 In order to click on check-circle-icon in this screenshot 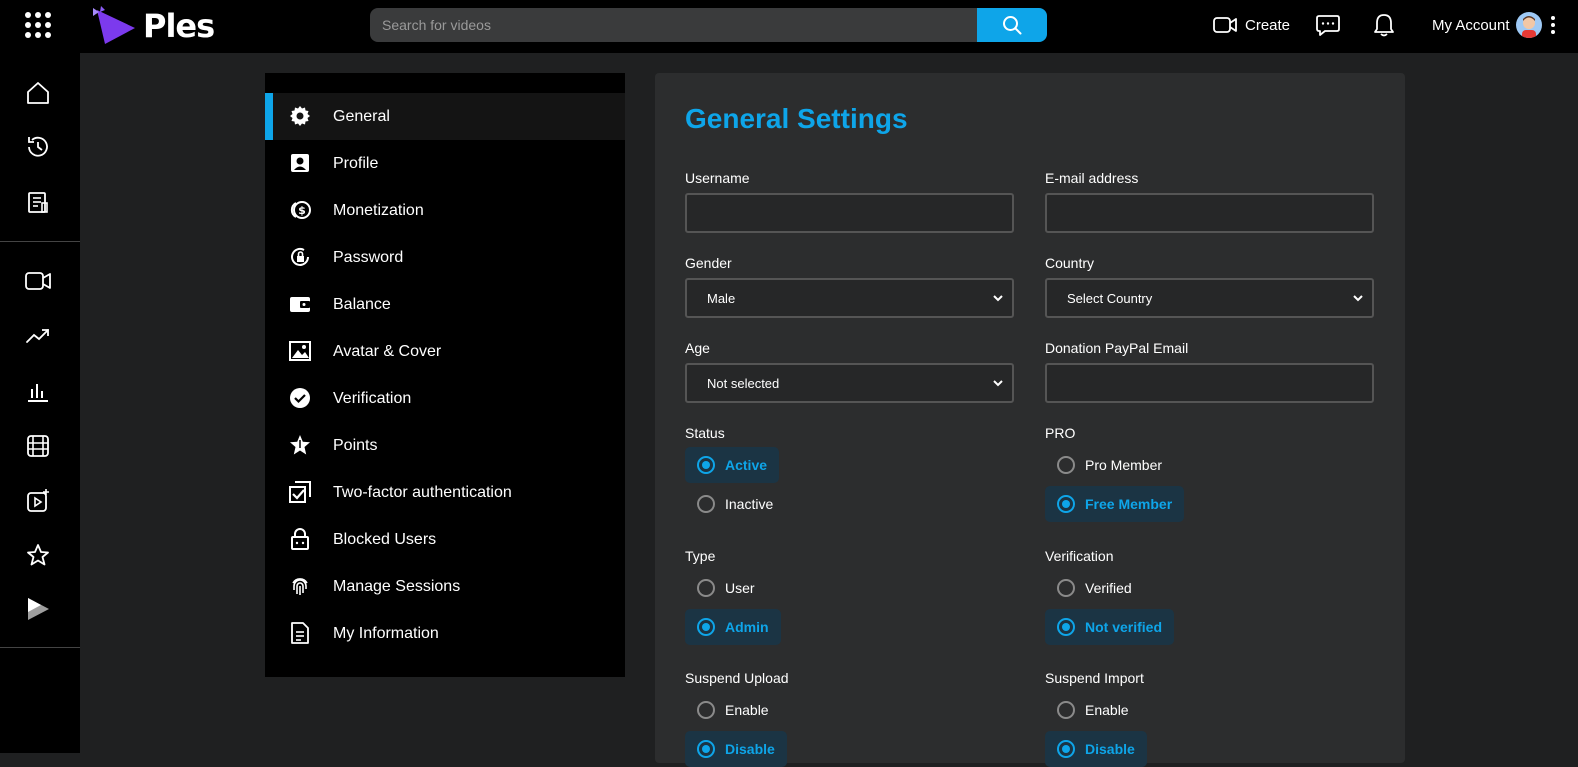, I will do `click(300, 398)`.